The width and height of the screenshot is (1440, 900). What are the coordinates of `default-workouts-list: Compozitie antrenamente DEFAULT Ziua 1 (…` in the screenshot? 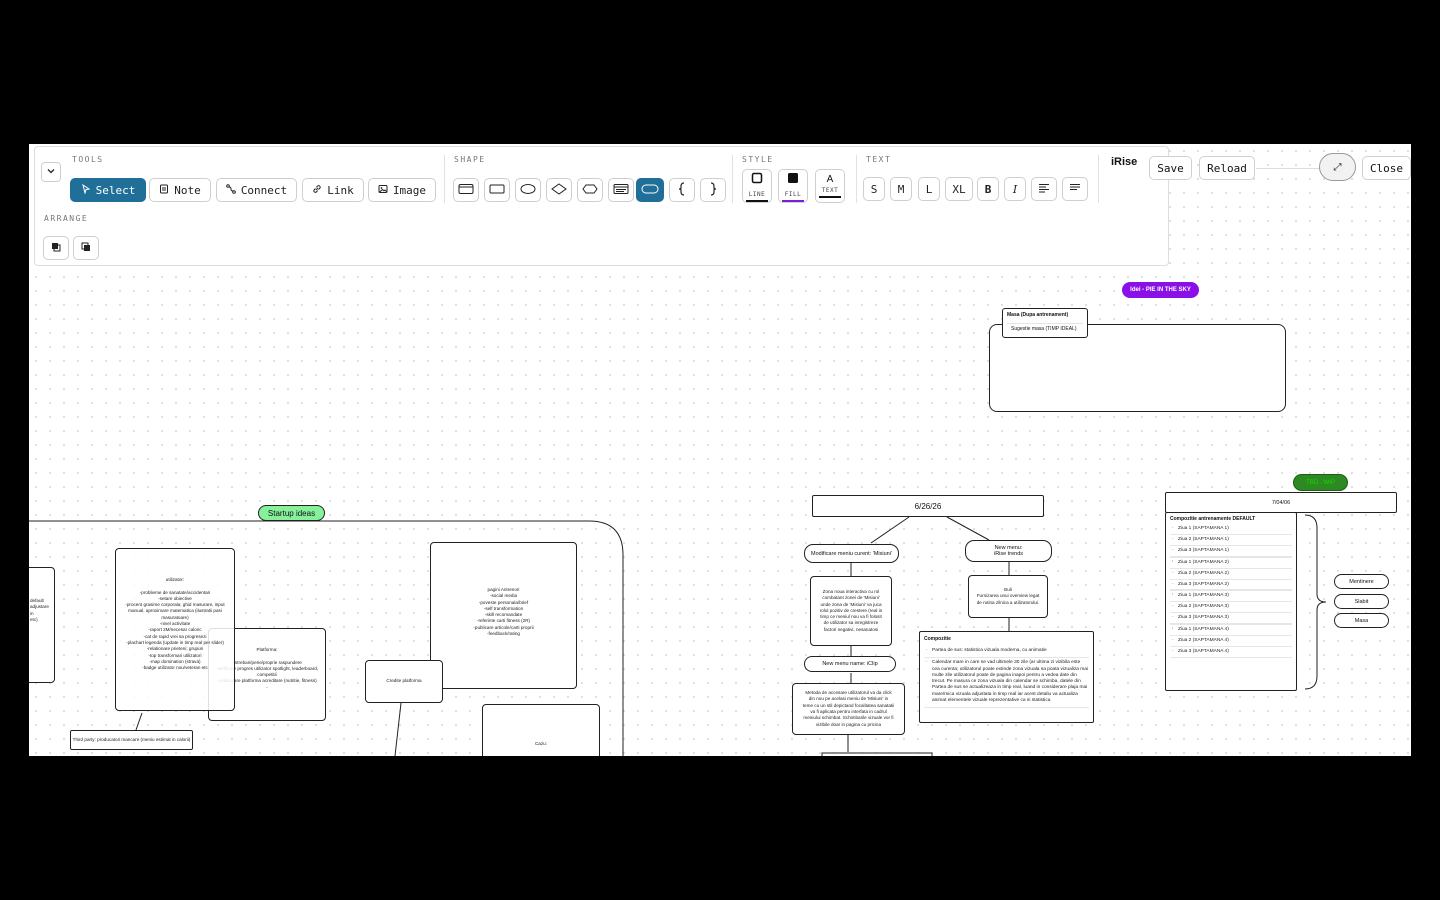 It's located at (1231, 601).